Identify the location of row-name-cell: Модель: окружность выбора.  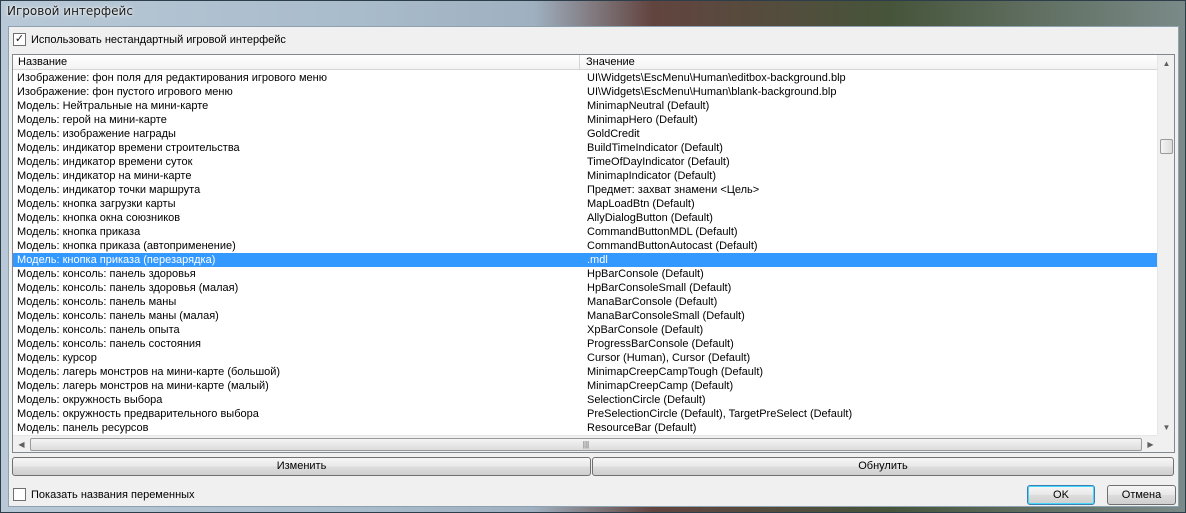
(90, 400).